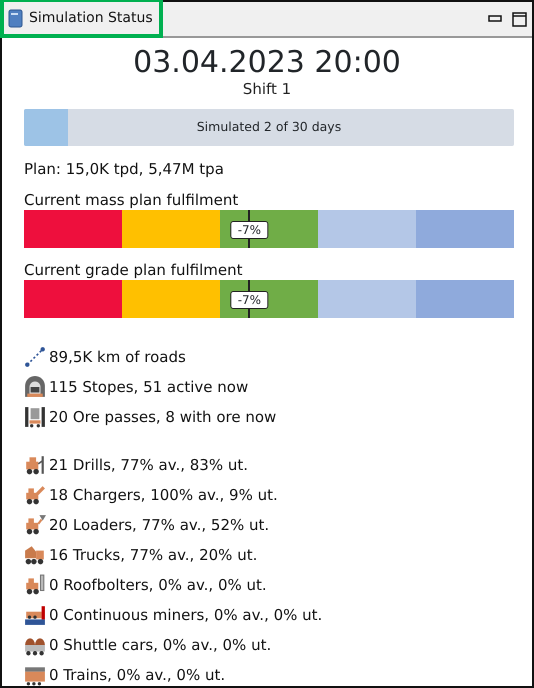 The image size is (534, 688). What do you see at coordinates (267, 89) in the screenshot?
I see `shift-label: Shift 1` at bounding box center [267, 89].